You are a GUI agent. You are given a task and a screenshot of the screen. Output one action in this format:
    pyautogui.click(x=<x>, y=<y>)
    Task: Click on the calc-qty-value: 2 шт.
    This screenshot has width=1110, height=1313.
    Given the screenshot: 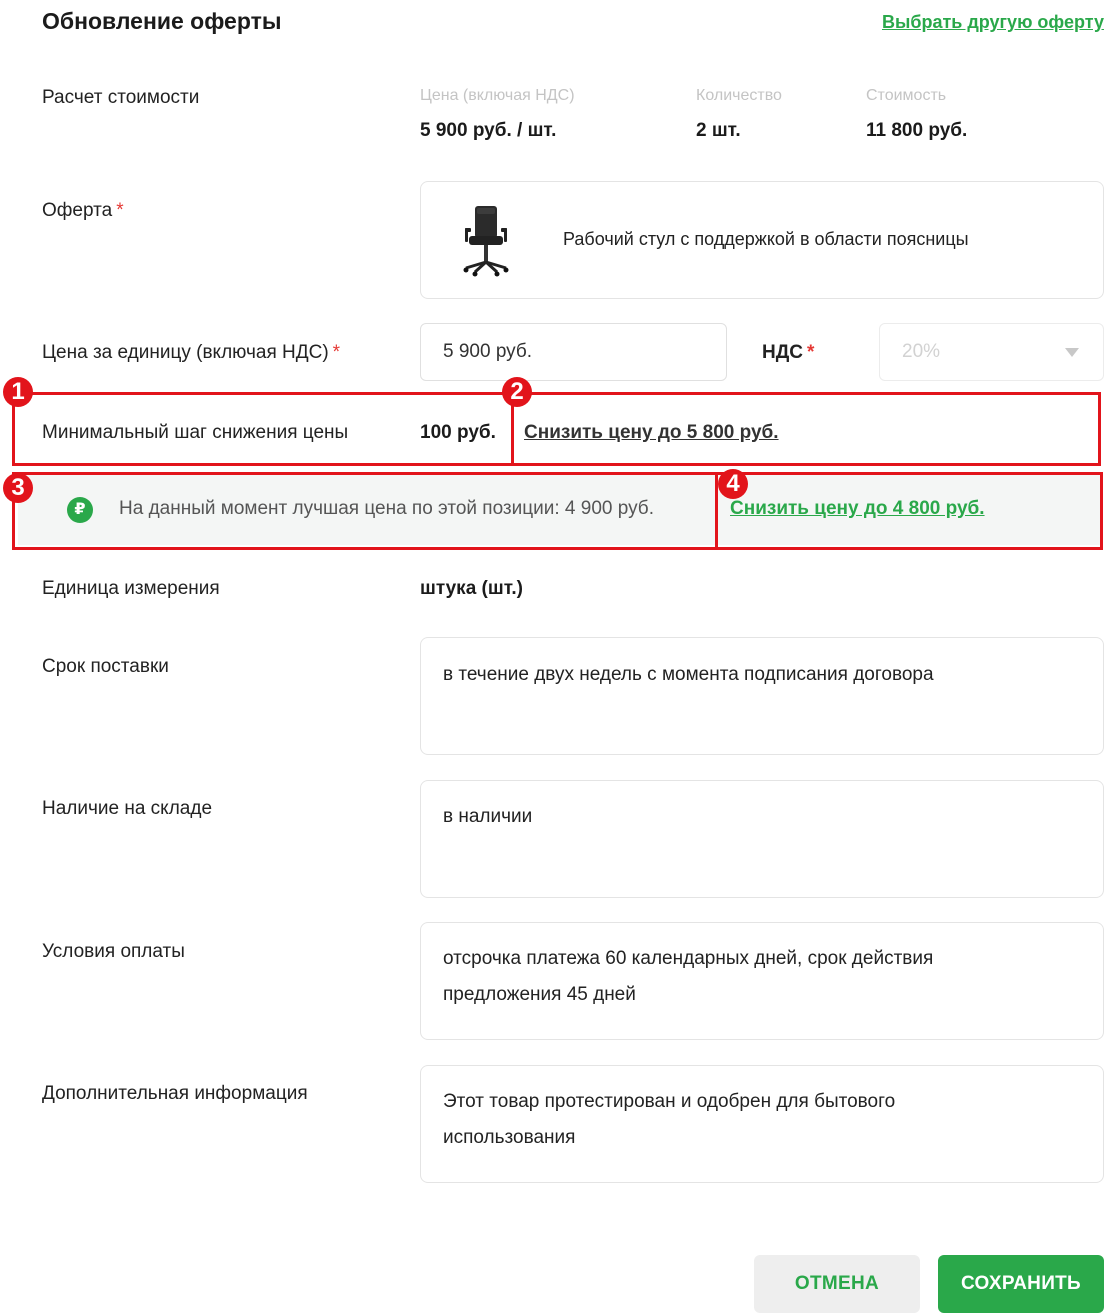 What is the action you would take?
    pyautogui.click(x=718, y=130)
    